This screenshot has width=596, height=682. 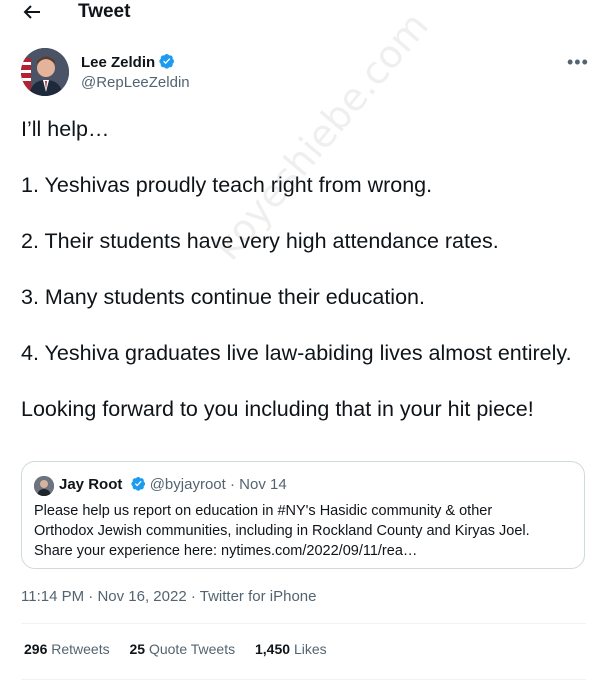 I want to click on likes-count: 1,450, so click(x=273, y=649).